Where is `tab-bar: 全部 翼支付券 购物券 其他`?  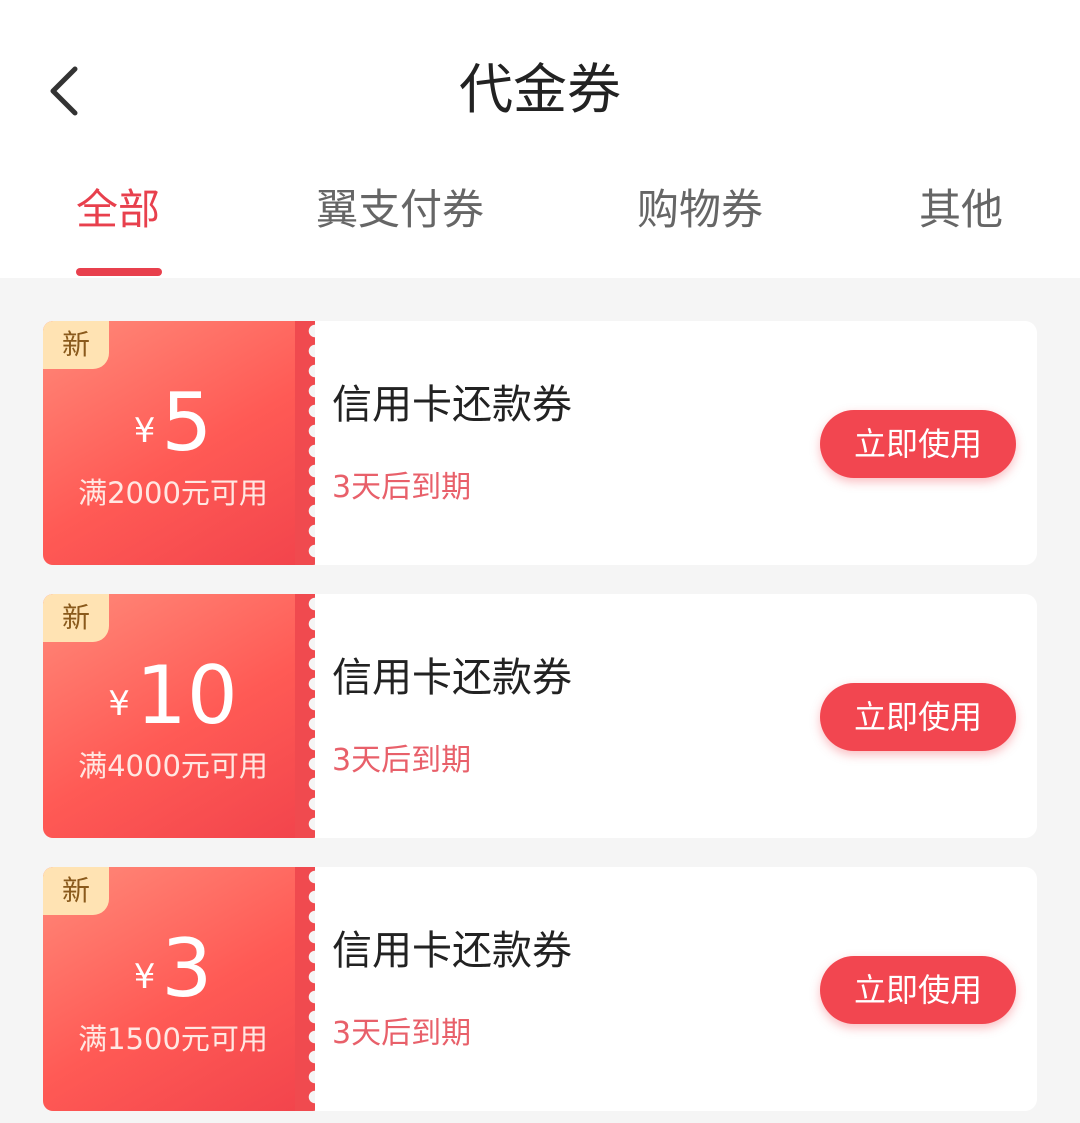 tab-bar: 全部 翼支付券 购物券 其他 is located at coordinates (540, 224).